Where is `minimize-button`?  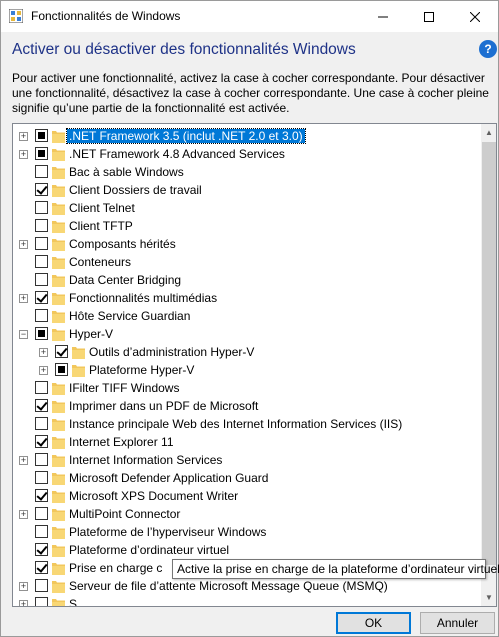
minimize-button is located at coordinates (383, 16).